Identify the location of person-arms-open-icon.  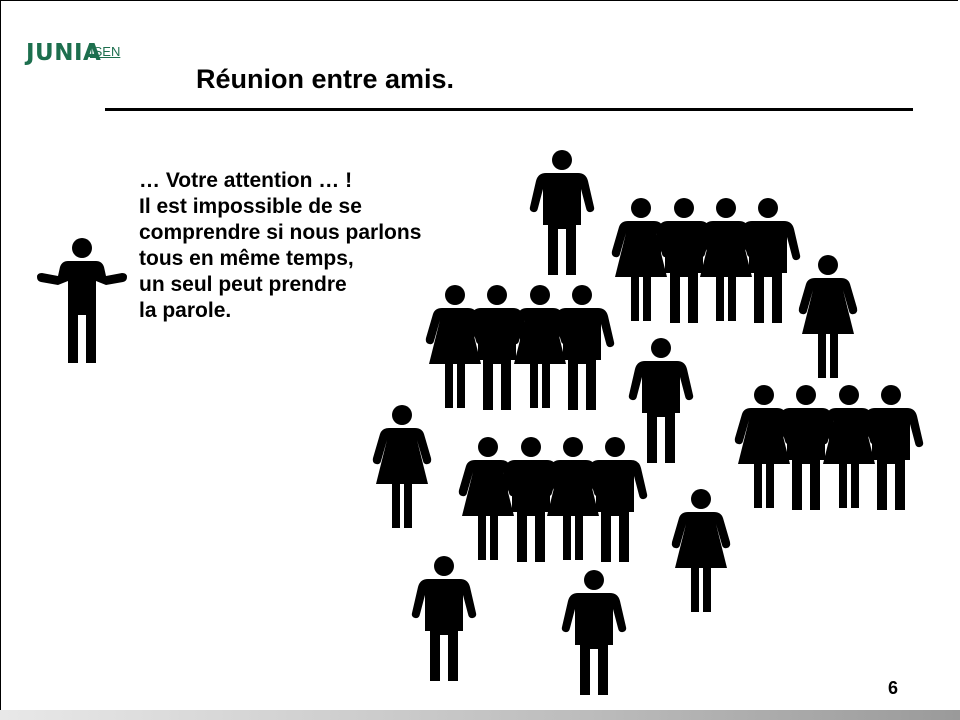
(82, 300).